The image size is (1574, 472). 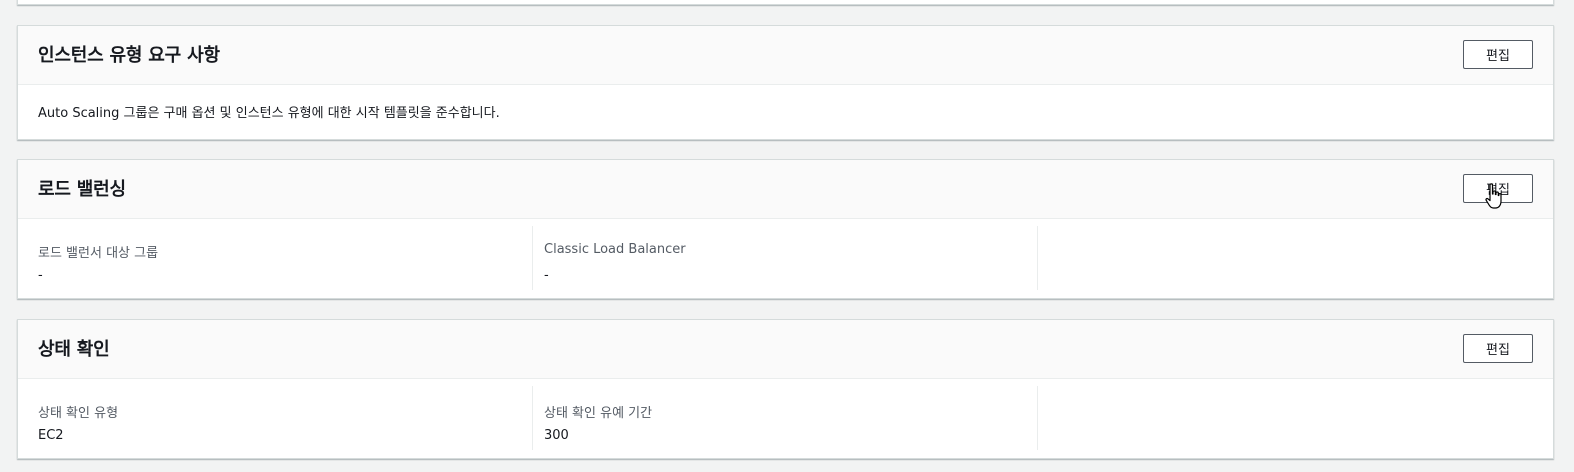 What do you see at coordinates (129, 55) in the screenshot?
I see `panel-title: 인스턴스 유형 요구 사항` at bounding box center [129, 55].